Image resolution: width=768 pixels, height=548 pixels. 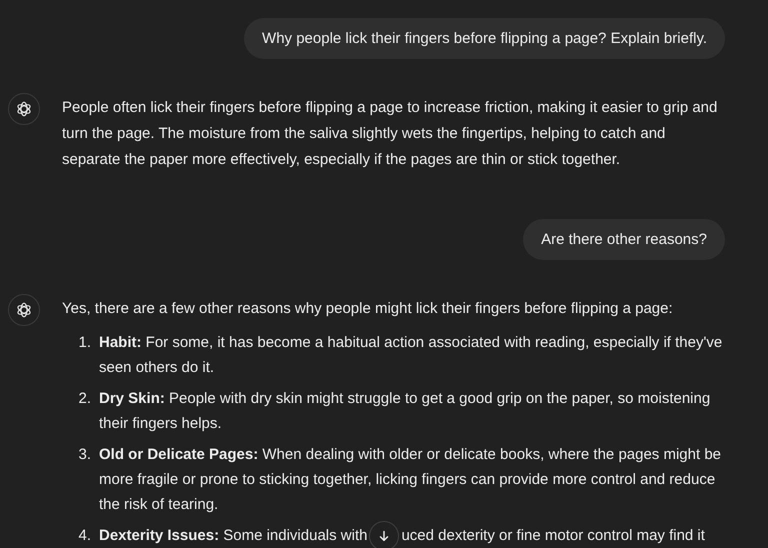 What do you see at coordinates (404, 411) in the screenshot?
I see `list-item-text: Dry Skin: People with dry skin might struggle to get a good grip on the paper, so moistening their fingers helps.` at bounding box center [404, 411].